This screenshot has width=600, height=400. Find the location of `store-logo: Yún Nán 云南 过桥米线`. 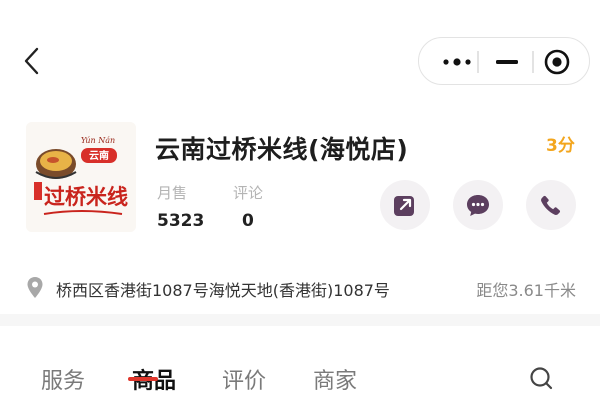

store-logo: Yún Nán 云南 过桥米线 is located at coordinates (81, 177).